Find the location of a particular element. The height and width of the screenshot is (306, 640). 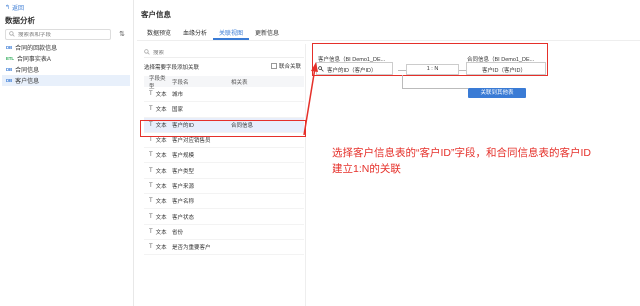

tab-relation-view: 关联视图 is located at coordinates (231, 33).